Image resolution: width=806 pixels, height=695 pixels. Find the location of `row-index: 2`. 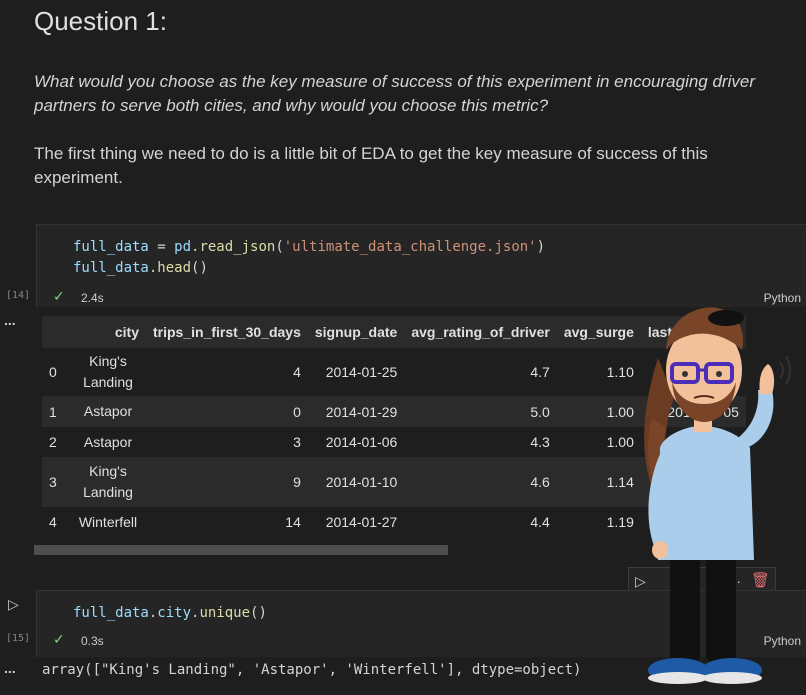

row-index: 2 is located at coordinates (53, 442).